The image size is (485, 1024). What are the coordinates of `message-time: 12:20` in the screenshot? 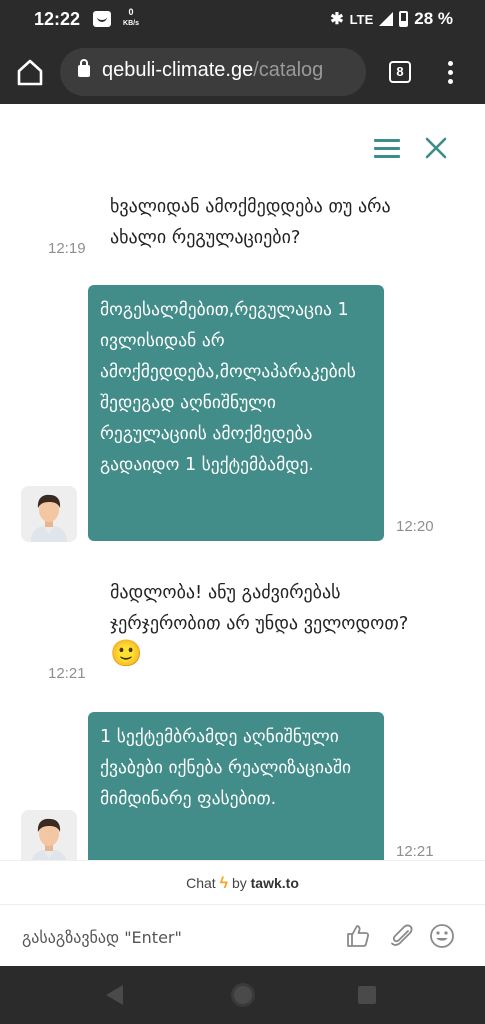 It's located at (415, 526).